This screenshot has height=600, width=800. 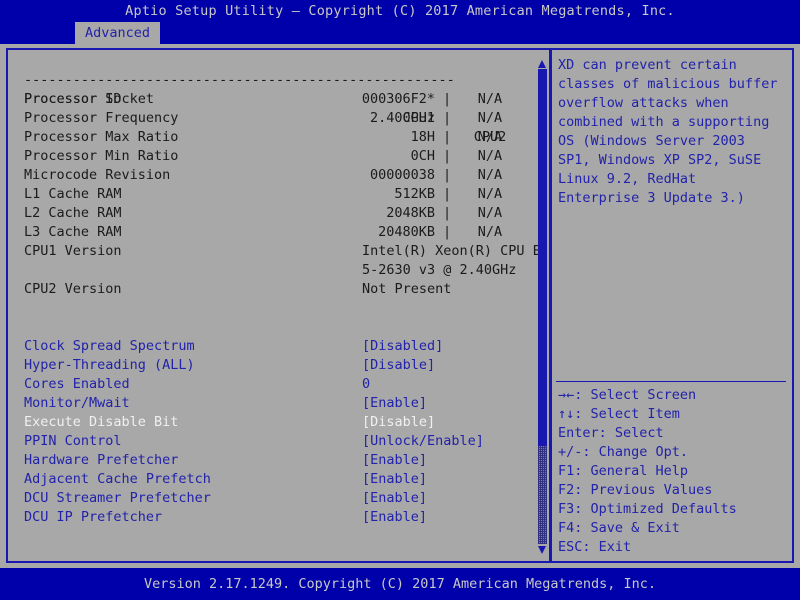 I want to click on scrollbar-thumb, so click(x=542, y=257).